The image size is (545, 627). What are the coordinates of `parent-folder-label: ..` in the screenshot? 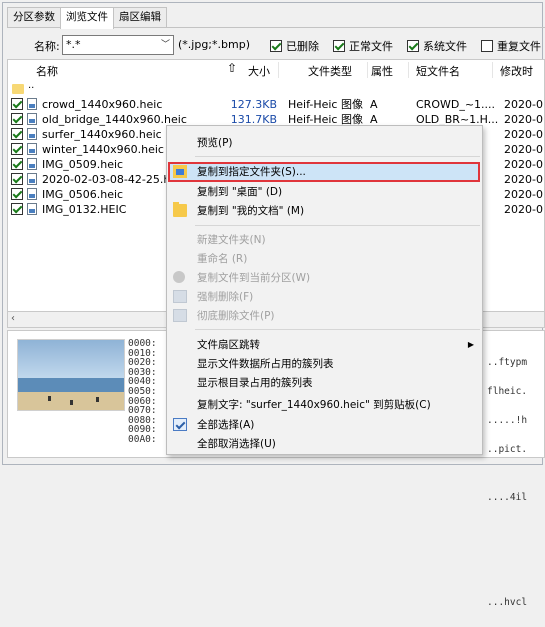 It's located at (31, 85).